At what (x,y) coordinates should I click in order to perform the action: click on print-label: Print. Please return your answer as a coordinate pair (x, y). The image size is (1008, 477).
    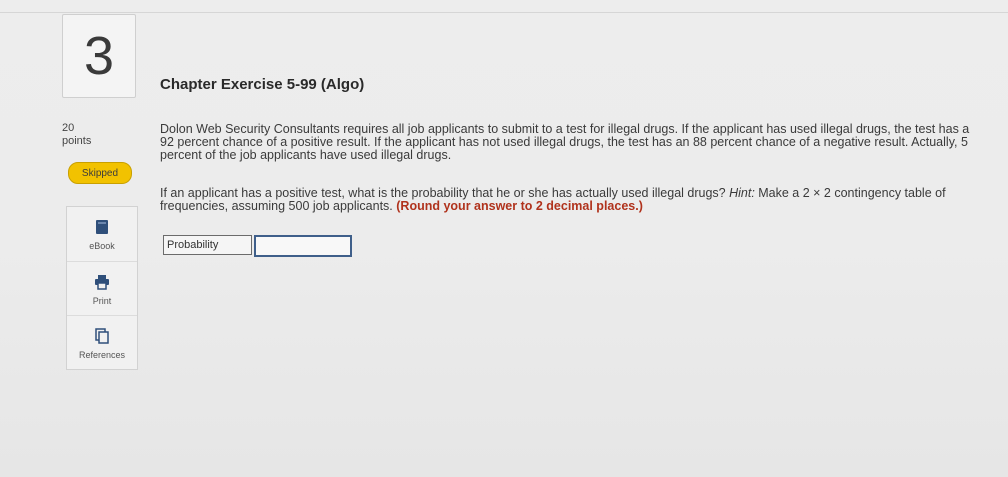
    Looking at the image, I should click on (102, 301).